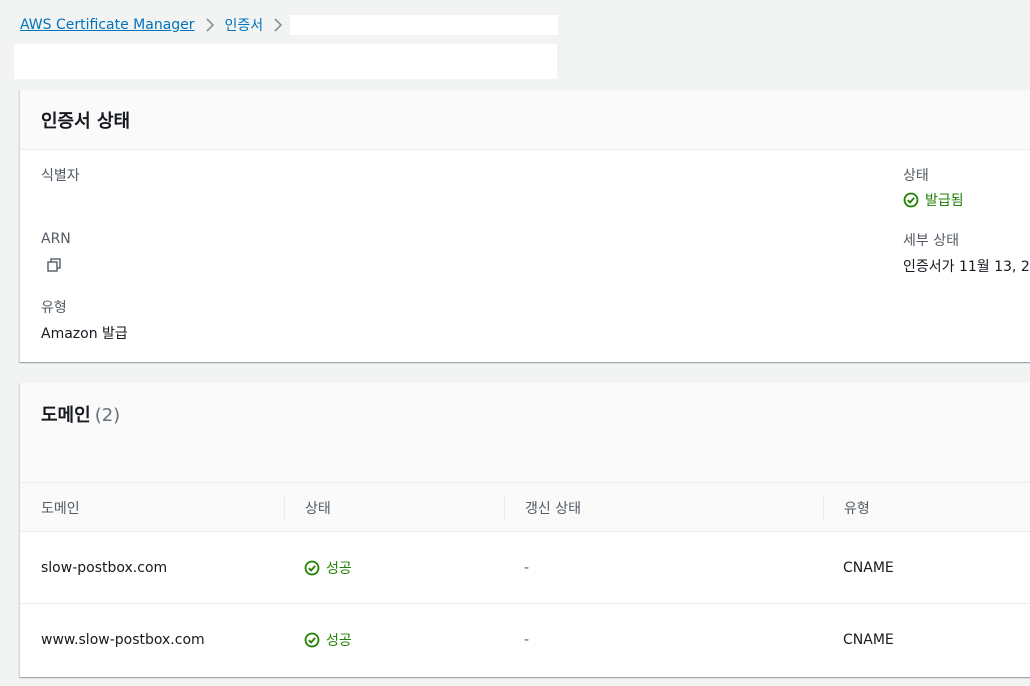  What do you see at coordinates (54, 308) in the screenshot?
I see `type-label: 유형` at bounding box center [54, 308].